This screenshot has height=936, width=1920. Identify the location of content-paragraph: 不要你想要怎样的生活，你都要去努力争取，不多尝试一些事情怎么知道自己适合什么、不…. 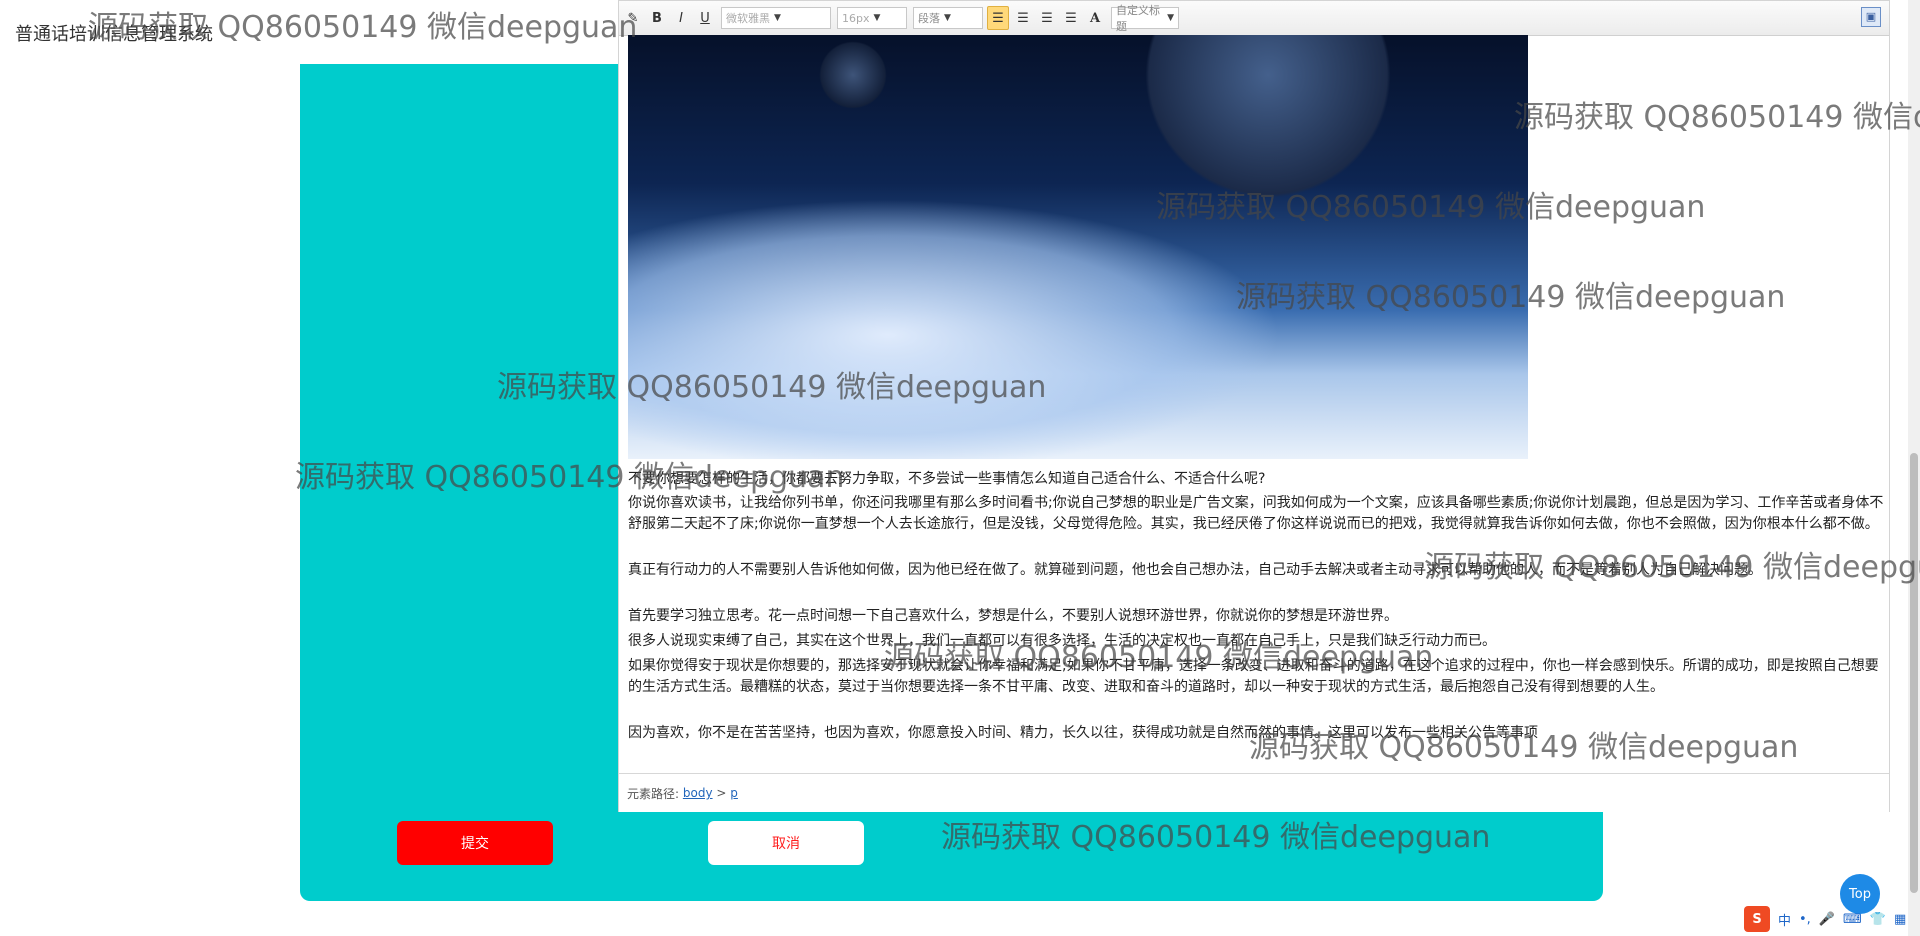
(947, 479).